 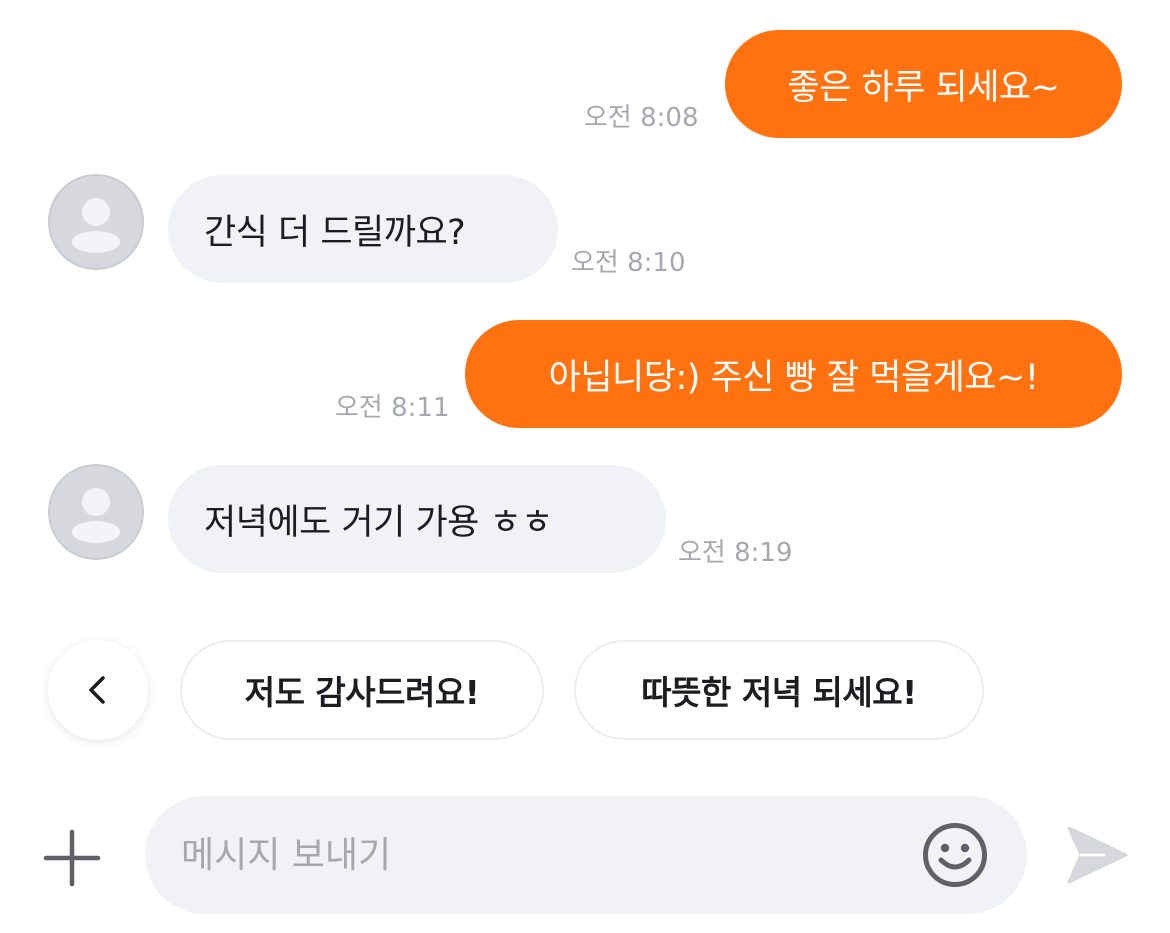 I want to click on message-bubble-outgoing: 좋은 하루 되세요~, so click(x=923, y=84).